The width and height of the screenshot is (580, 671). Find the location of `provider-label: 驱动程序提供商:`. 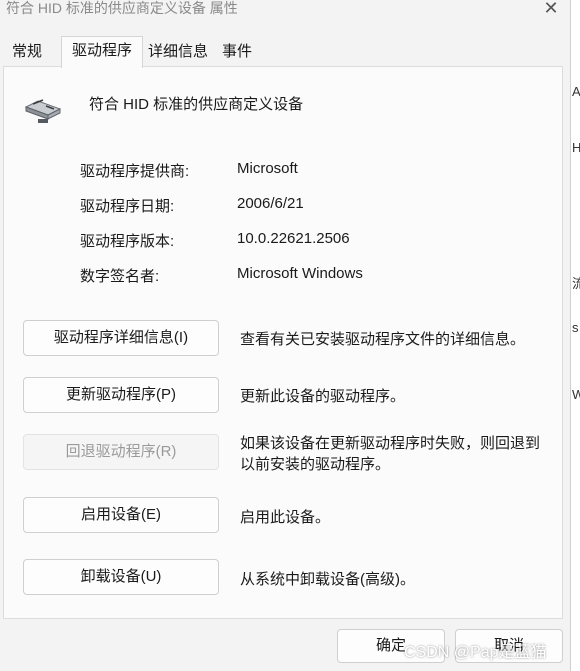

provider-label: 驱动程序提供商: is located at coordinates (135, 171).